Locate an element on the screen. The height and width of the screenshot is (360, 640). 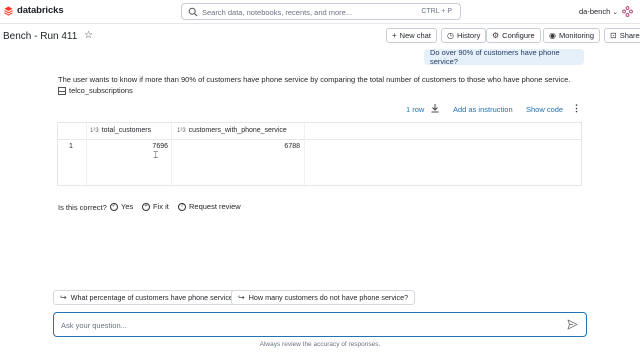
check-icon: ✓ is located at coordinates (114, 206).